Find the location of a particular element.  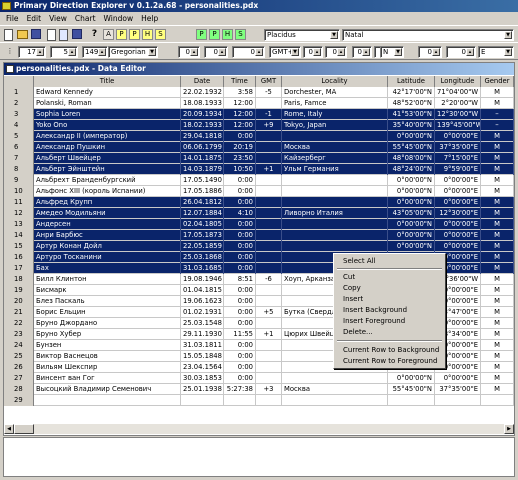

scroll-left-icon: ◀ is located at coordinates (9, 429).